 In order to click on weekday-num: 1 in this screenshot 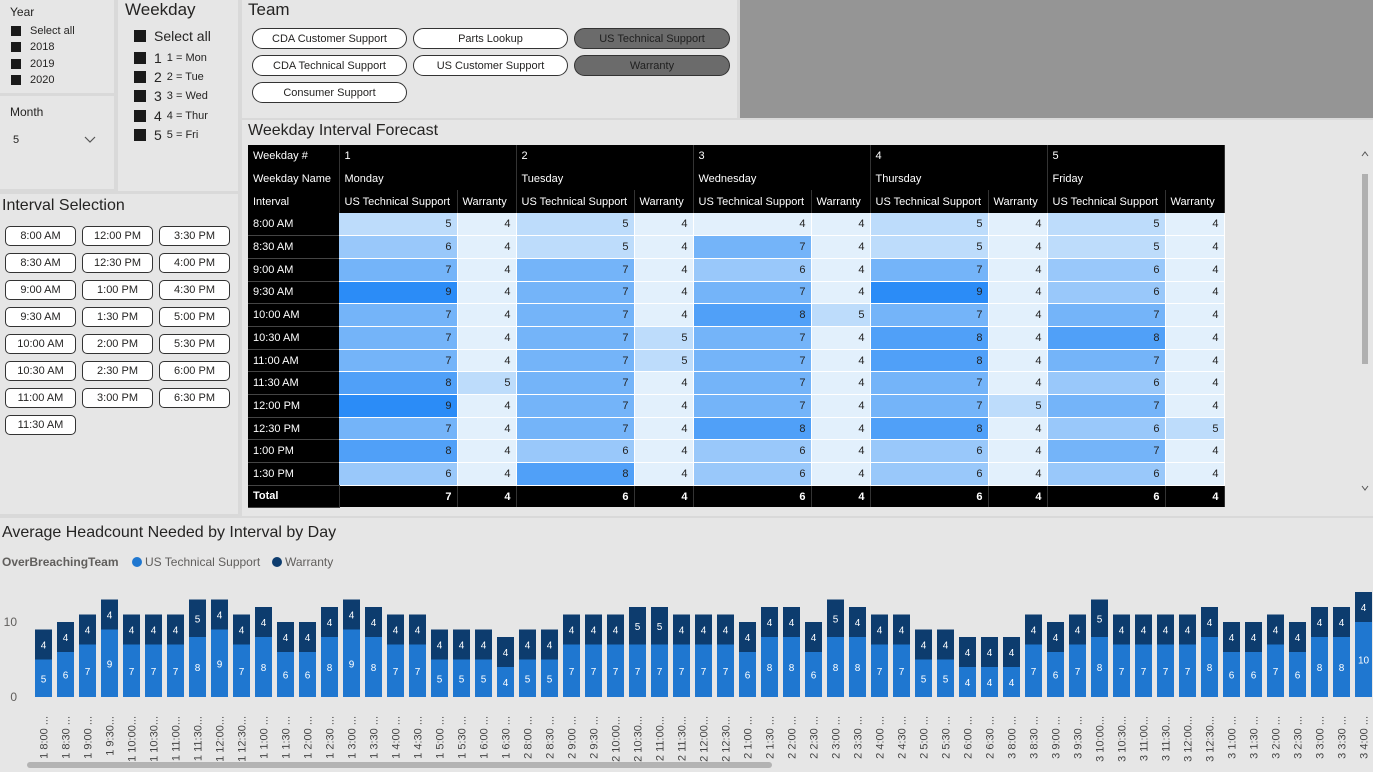, I will do `click(158, 58)`.